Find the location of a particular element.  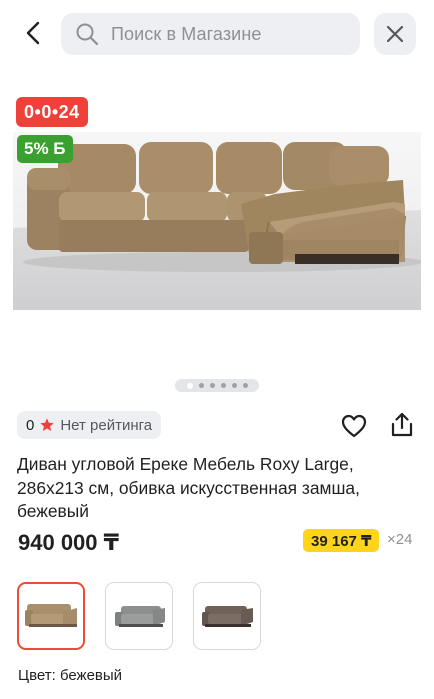

rating-chip: 0 Нет рейтинга is located at coordinates (89, 425).